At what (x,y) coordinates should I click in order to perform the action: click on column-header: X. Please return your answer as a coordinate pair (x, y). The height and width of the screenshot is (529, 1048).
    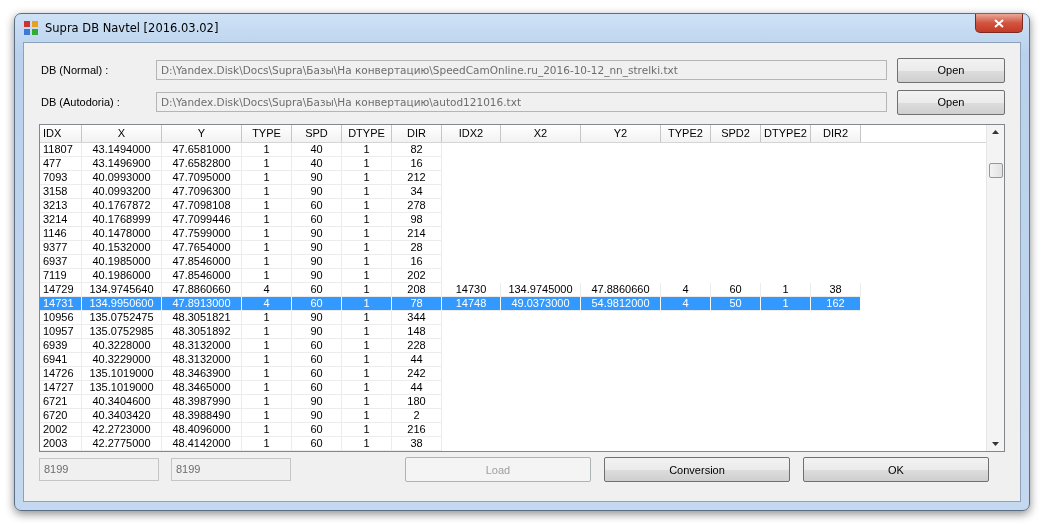
    Looking at the image, I should click on (122, 133).